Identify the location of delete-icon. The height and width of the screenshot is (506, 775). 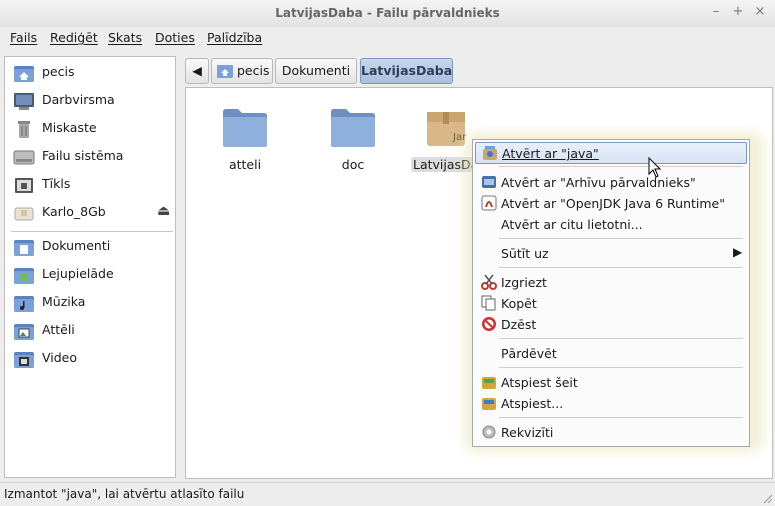
(489, 324).